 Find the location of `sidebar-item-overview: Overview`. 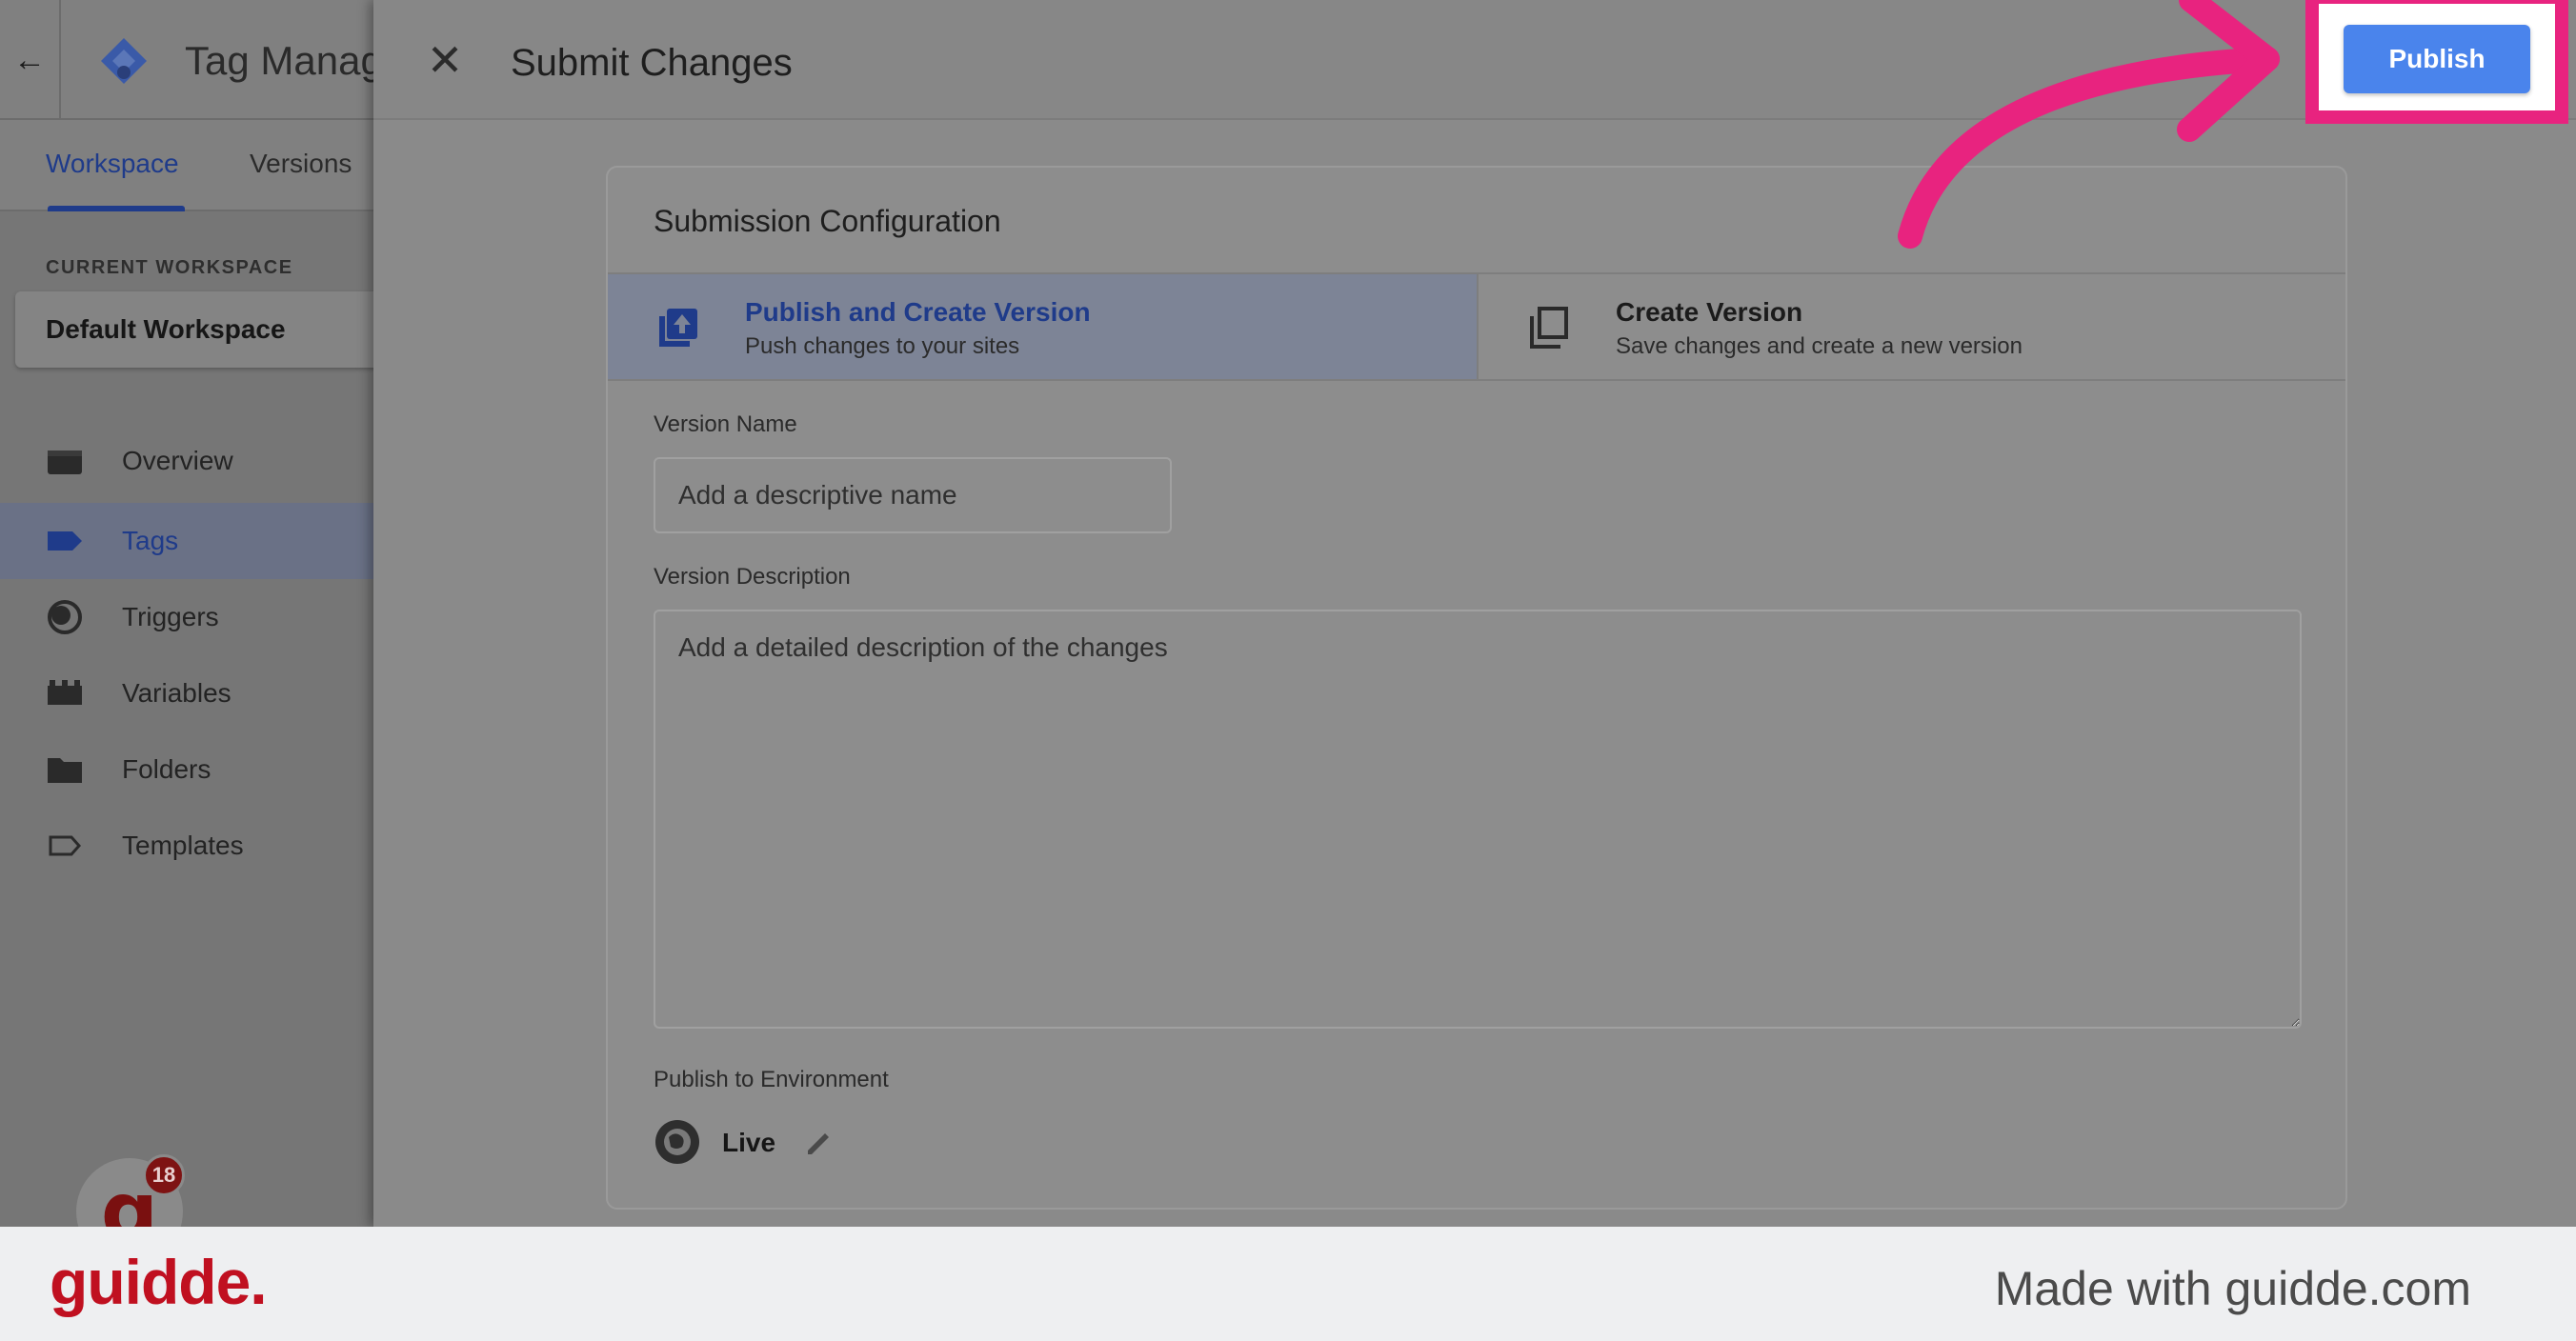

sidebar-item-overview: Overview is located at coordinates (191, 461).